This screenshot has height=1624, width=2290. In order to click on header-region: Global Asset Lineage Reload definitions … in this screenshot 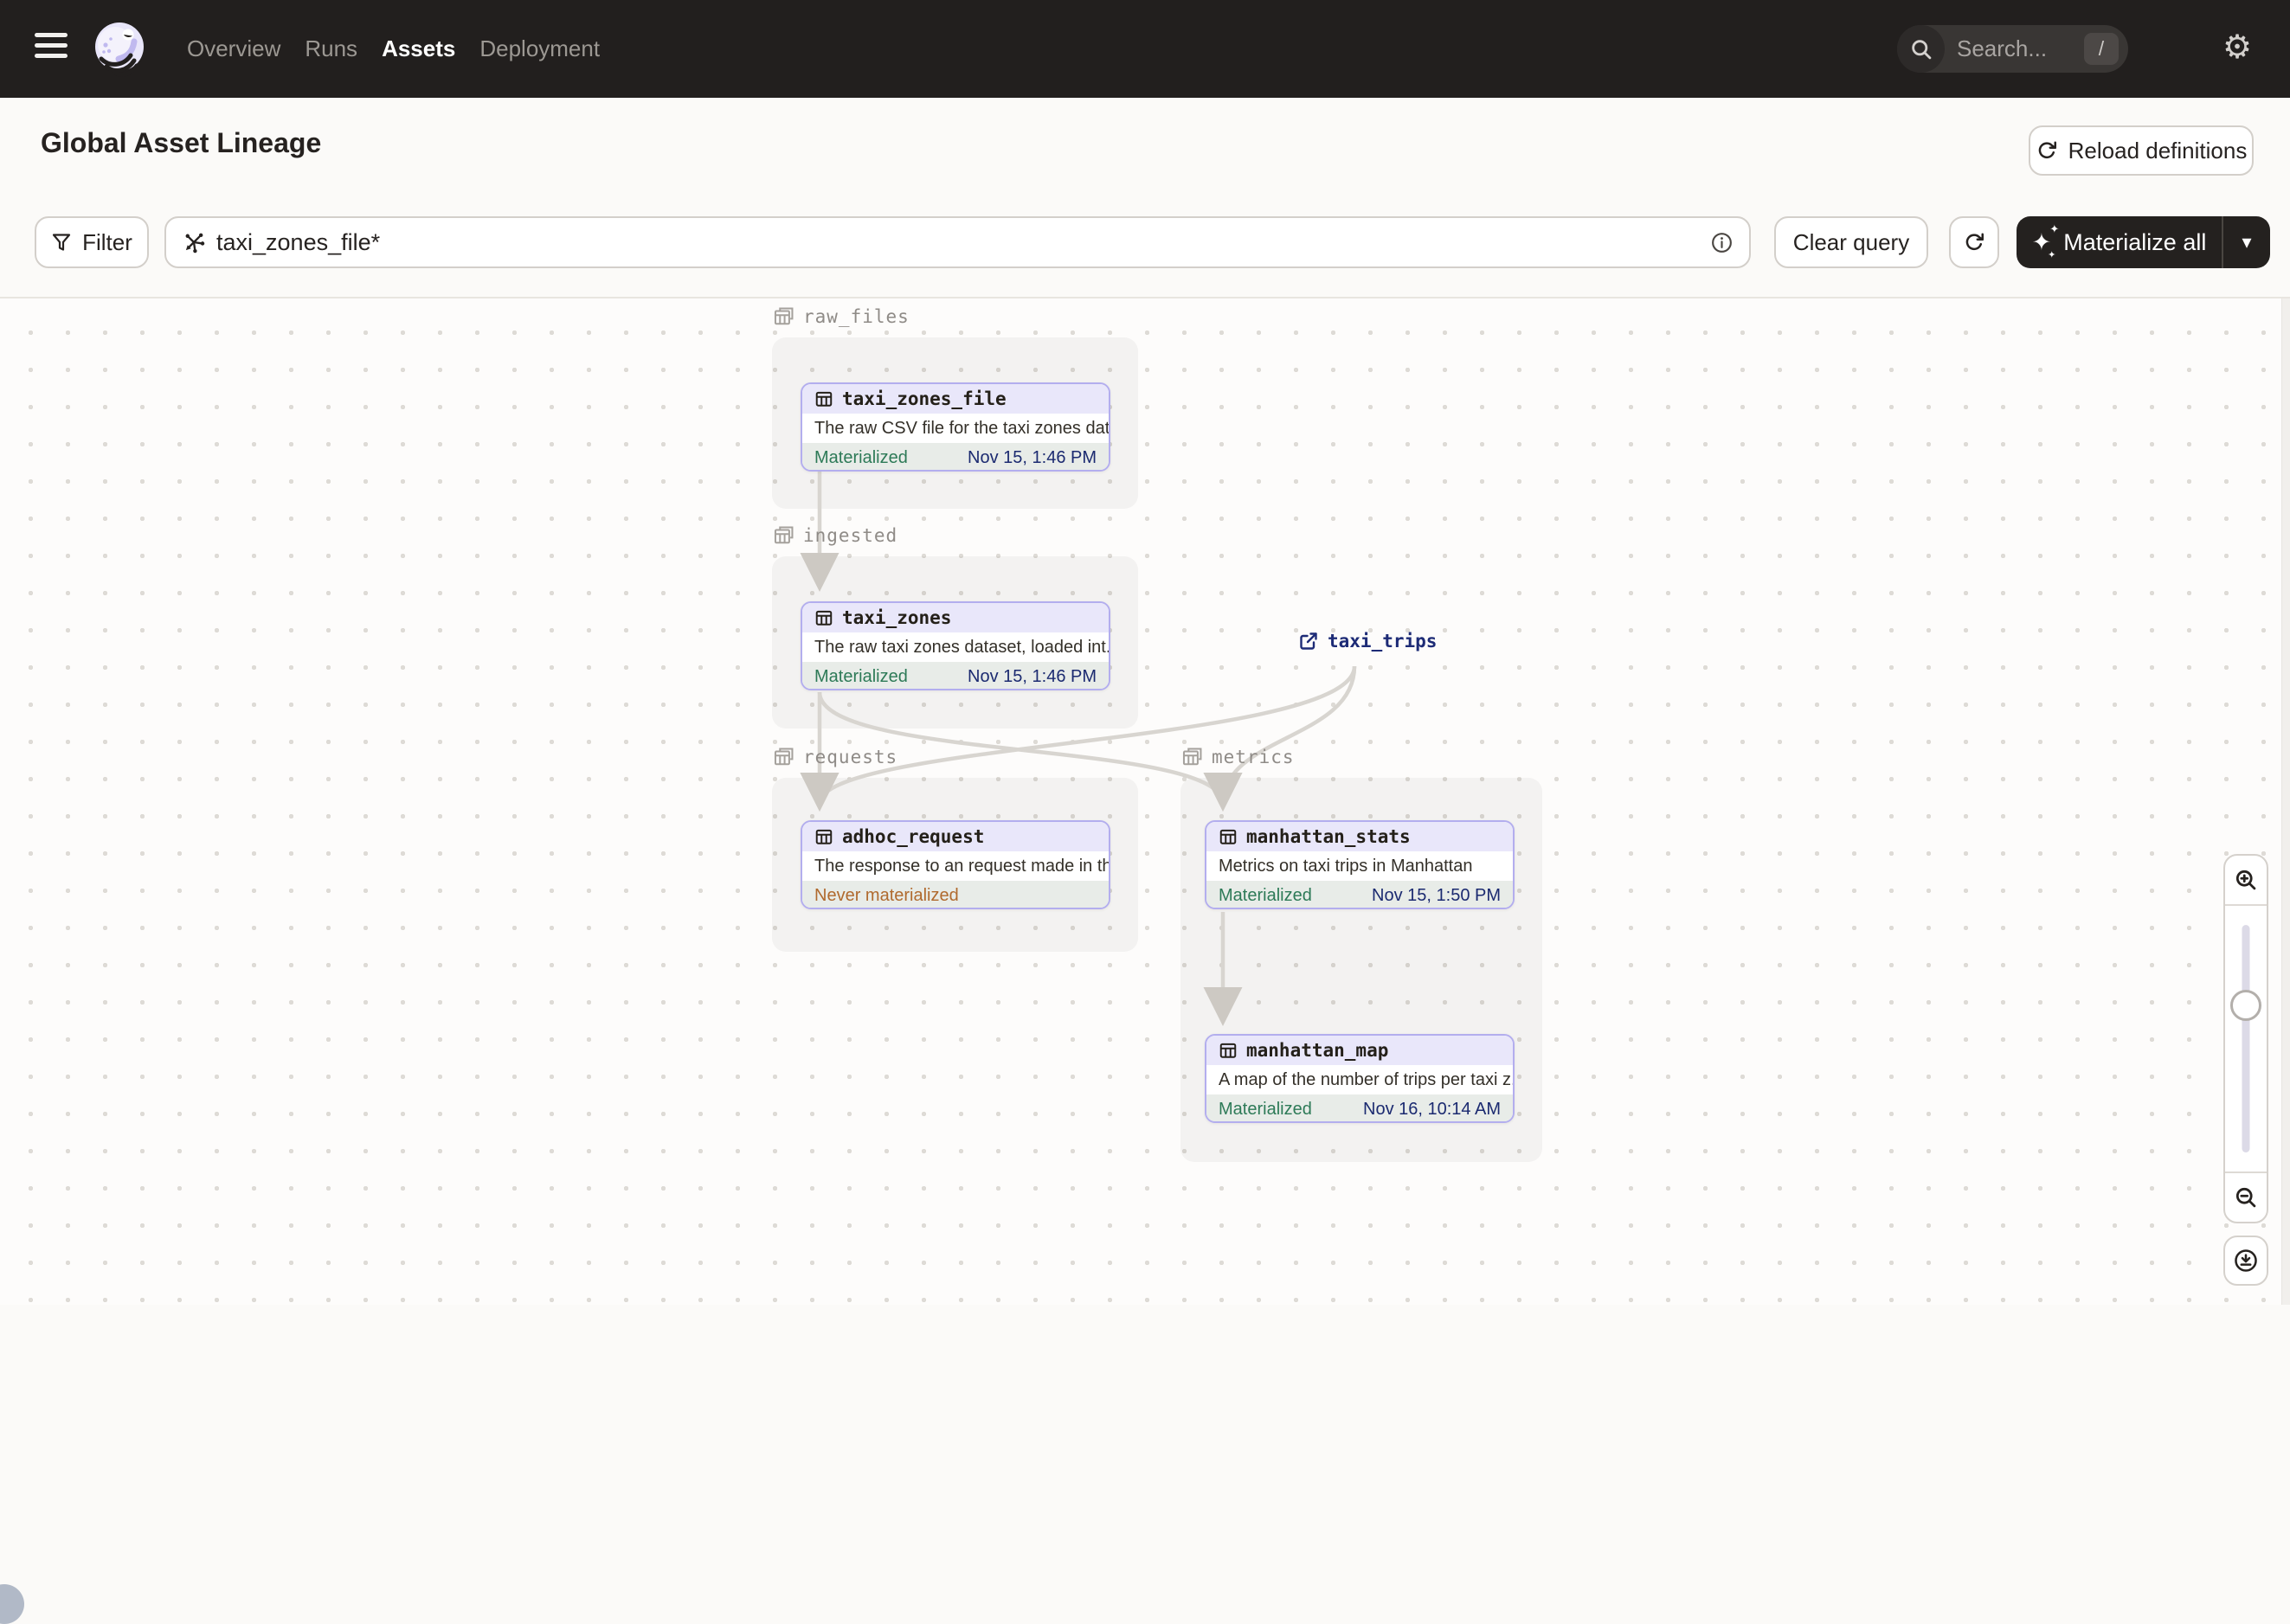, I will do `click(1145, 198)`.